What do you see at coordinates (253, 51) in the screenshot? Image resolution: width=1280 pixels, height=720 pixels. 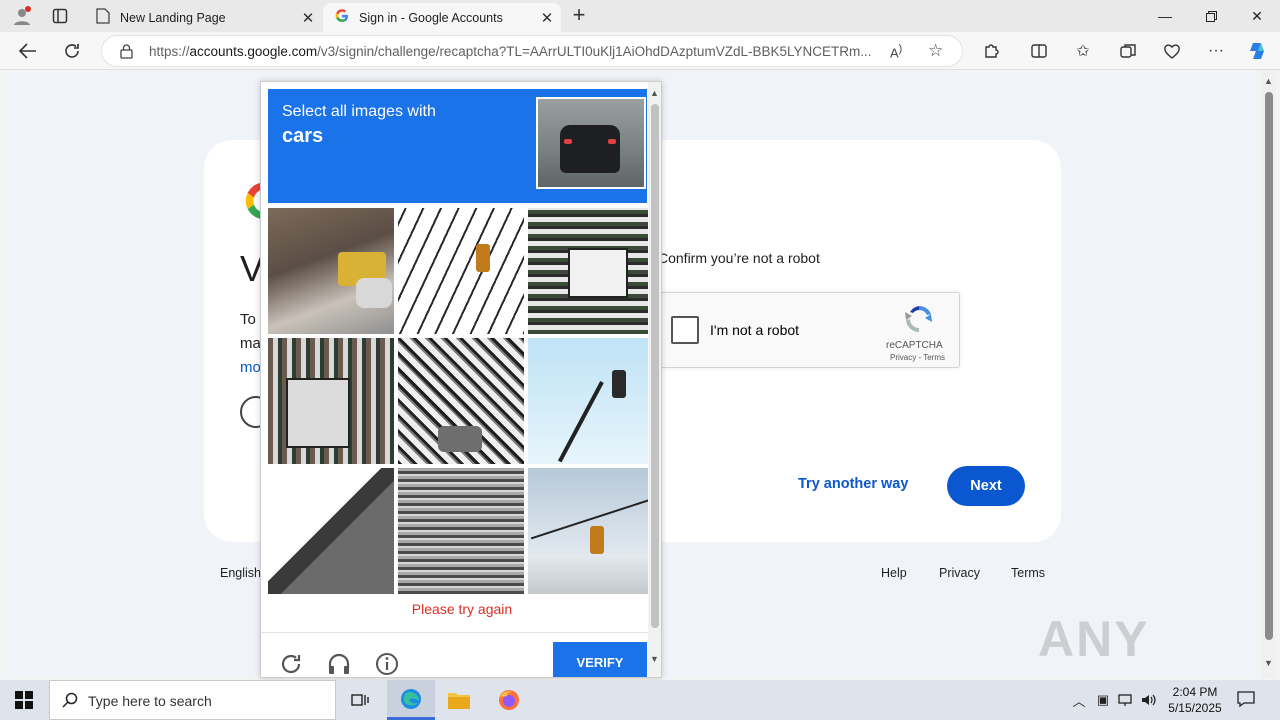 I see `url-host: accounts.google.com` at bounding box center [253, 51].